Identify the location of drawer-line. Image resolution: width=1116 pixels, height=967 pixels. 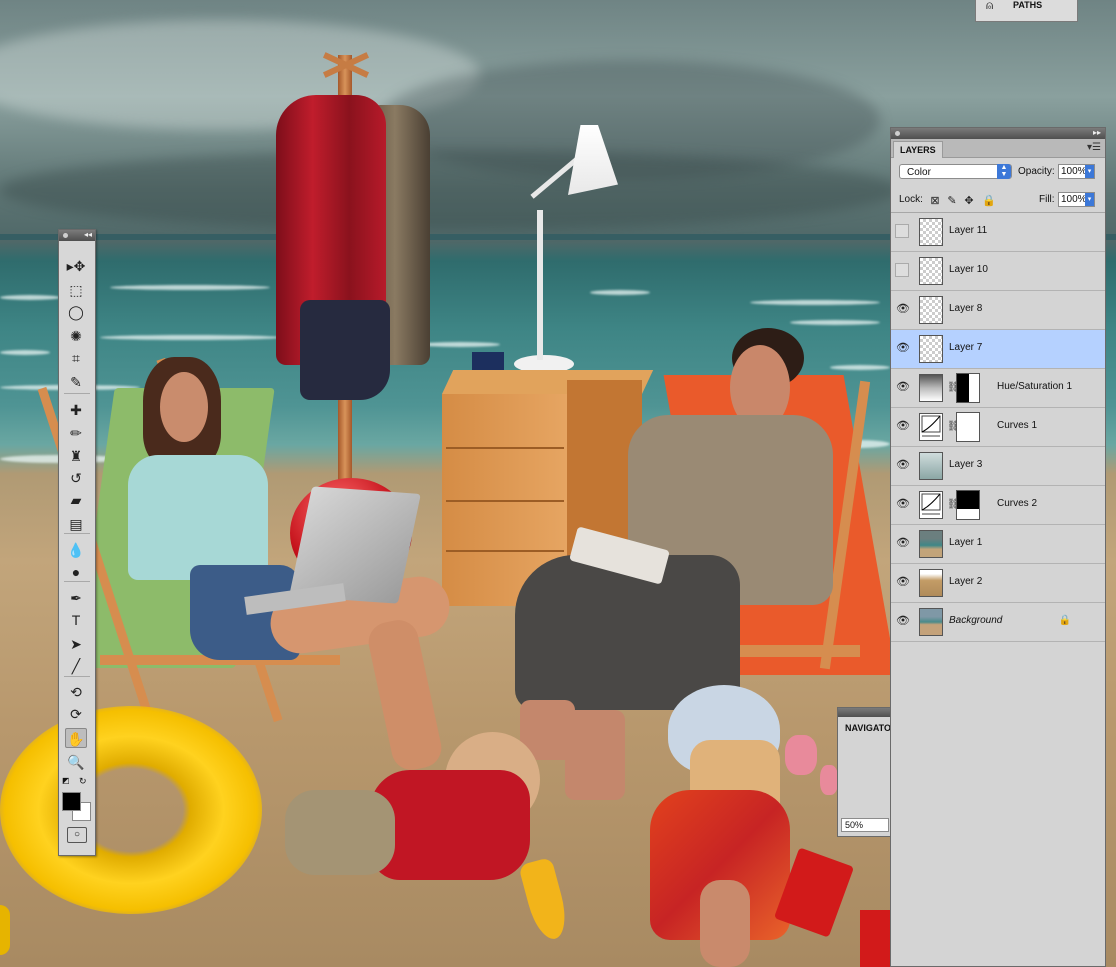
(505, 551).